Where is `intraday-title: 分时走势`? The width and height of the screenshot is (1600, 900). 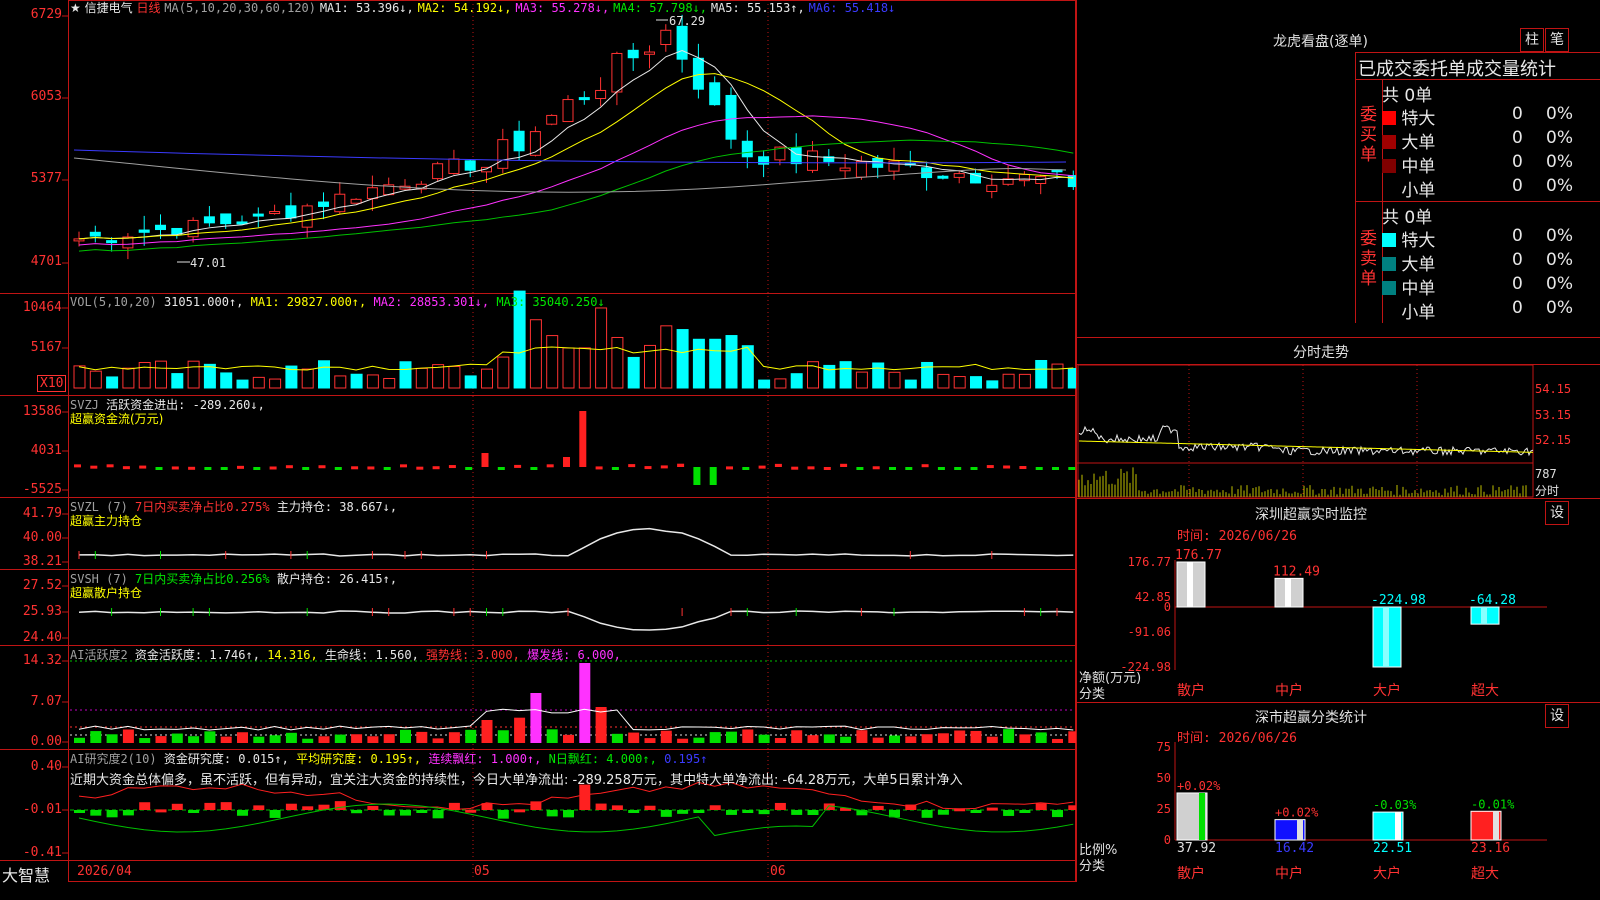 intraday-title: 分时走势 is located at coordinates (1321, 353).